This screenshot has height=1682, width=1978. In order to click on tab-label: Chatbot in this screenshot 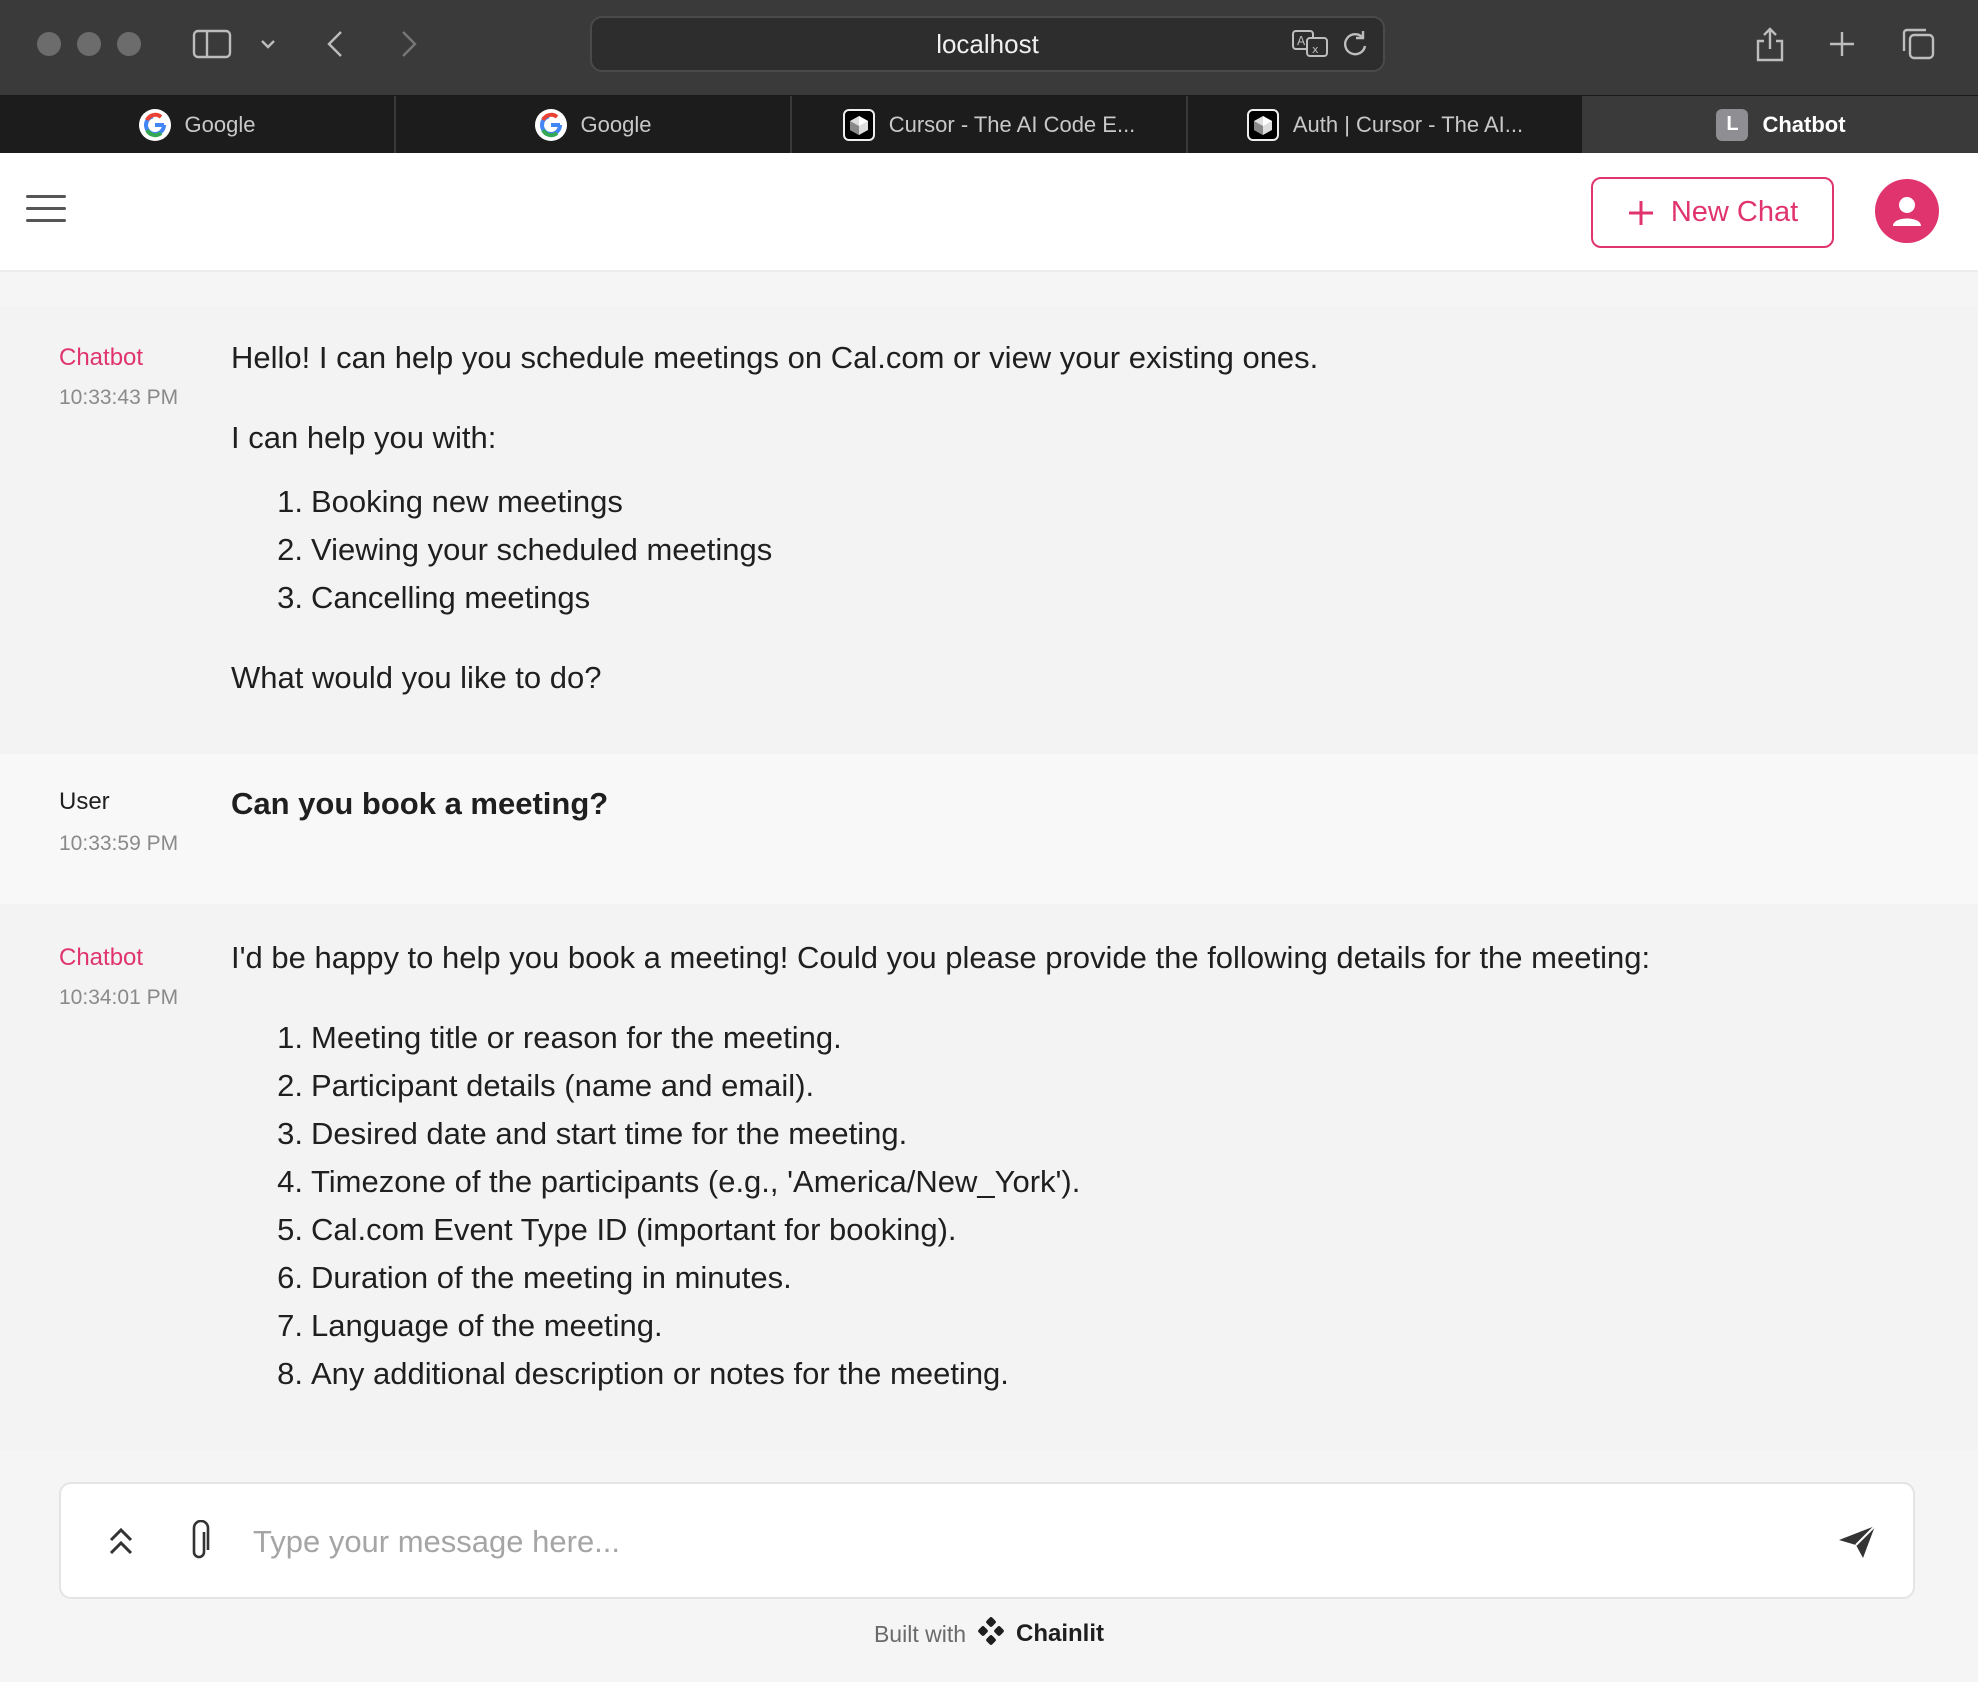, I will do `click(1804, 124)`.